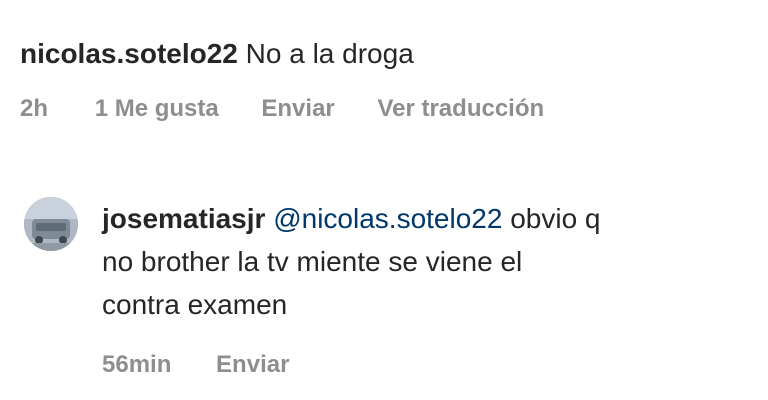  What do you see at coordinates (157, 108) in the screenshot?
I see `comment-likes: 1 Me gusta` at bounding box center [157, 108].